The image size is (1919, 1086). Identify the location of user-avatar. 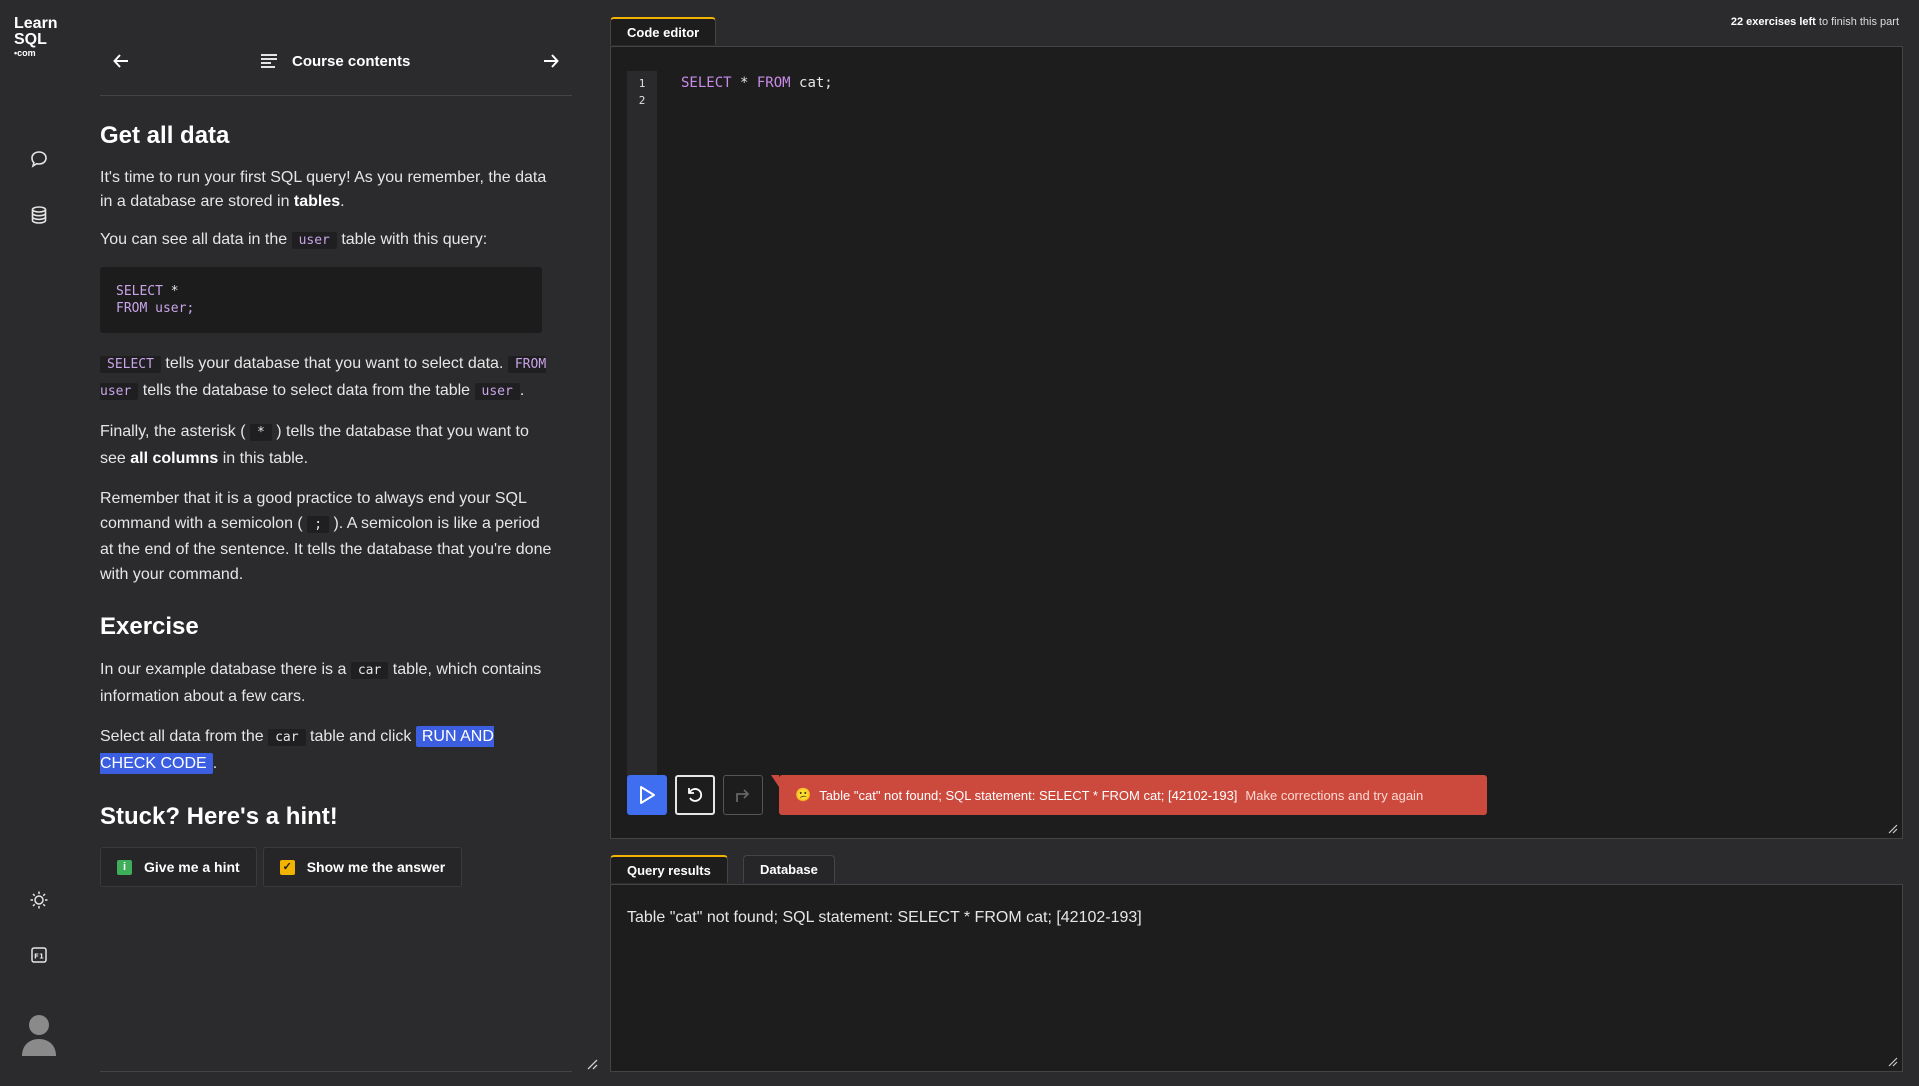
(39, 1033).